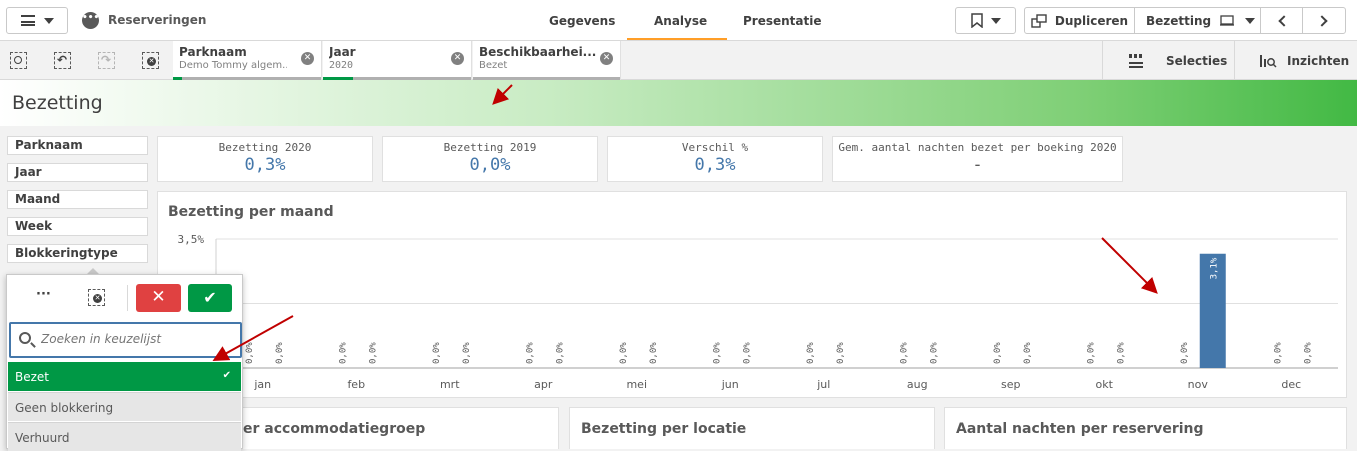  I want to click on tab-analyse: Analyse, so click(680, 20).